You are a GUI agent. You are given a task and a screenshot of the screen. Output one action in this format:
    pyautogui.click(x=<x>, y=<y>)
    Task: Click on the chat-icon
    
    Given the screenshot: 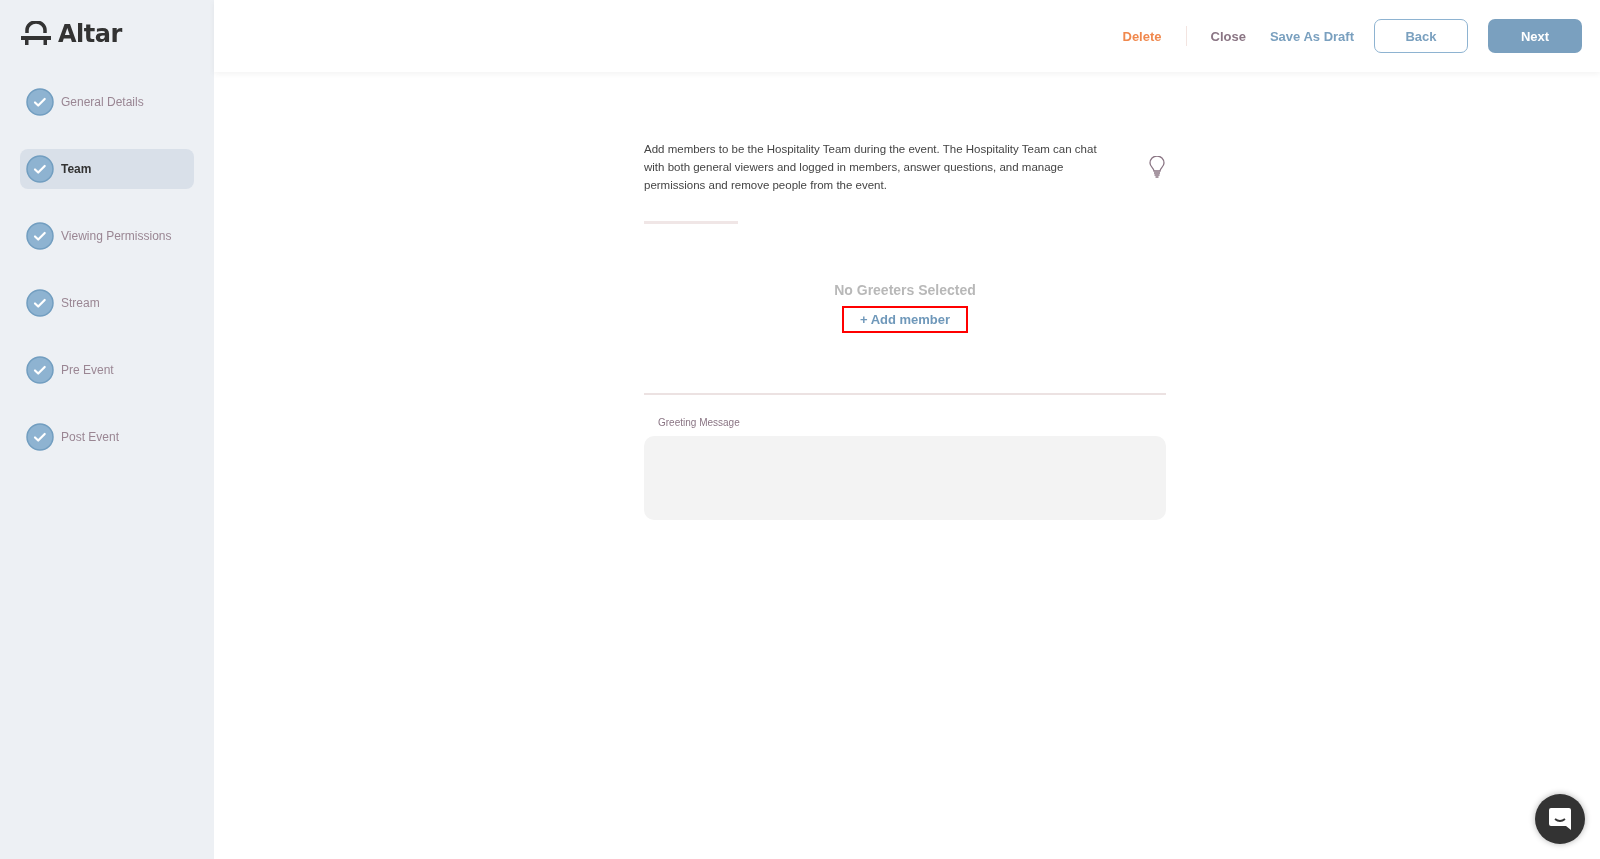 What is the action you would take?
    pyautogui.click(x=1560, y=819)
    